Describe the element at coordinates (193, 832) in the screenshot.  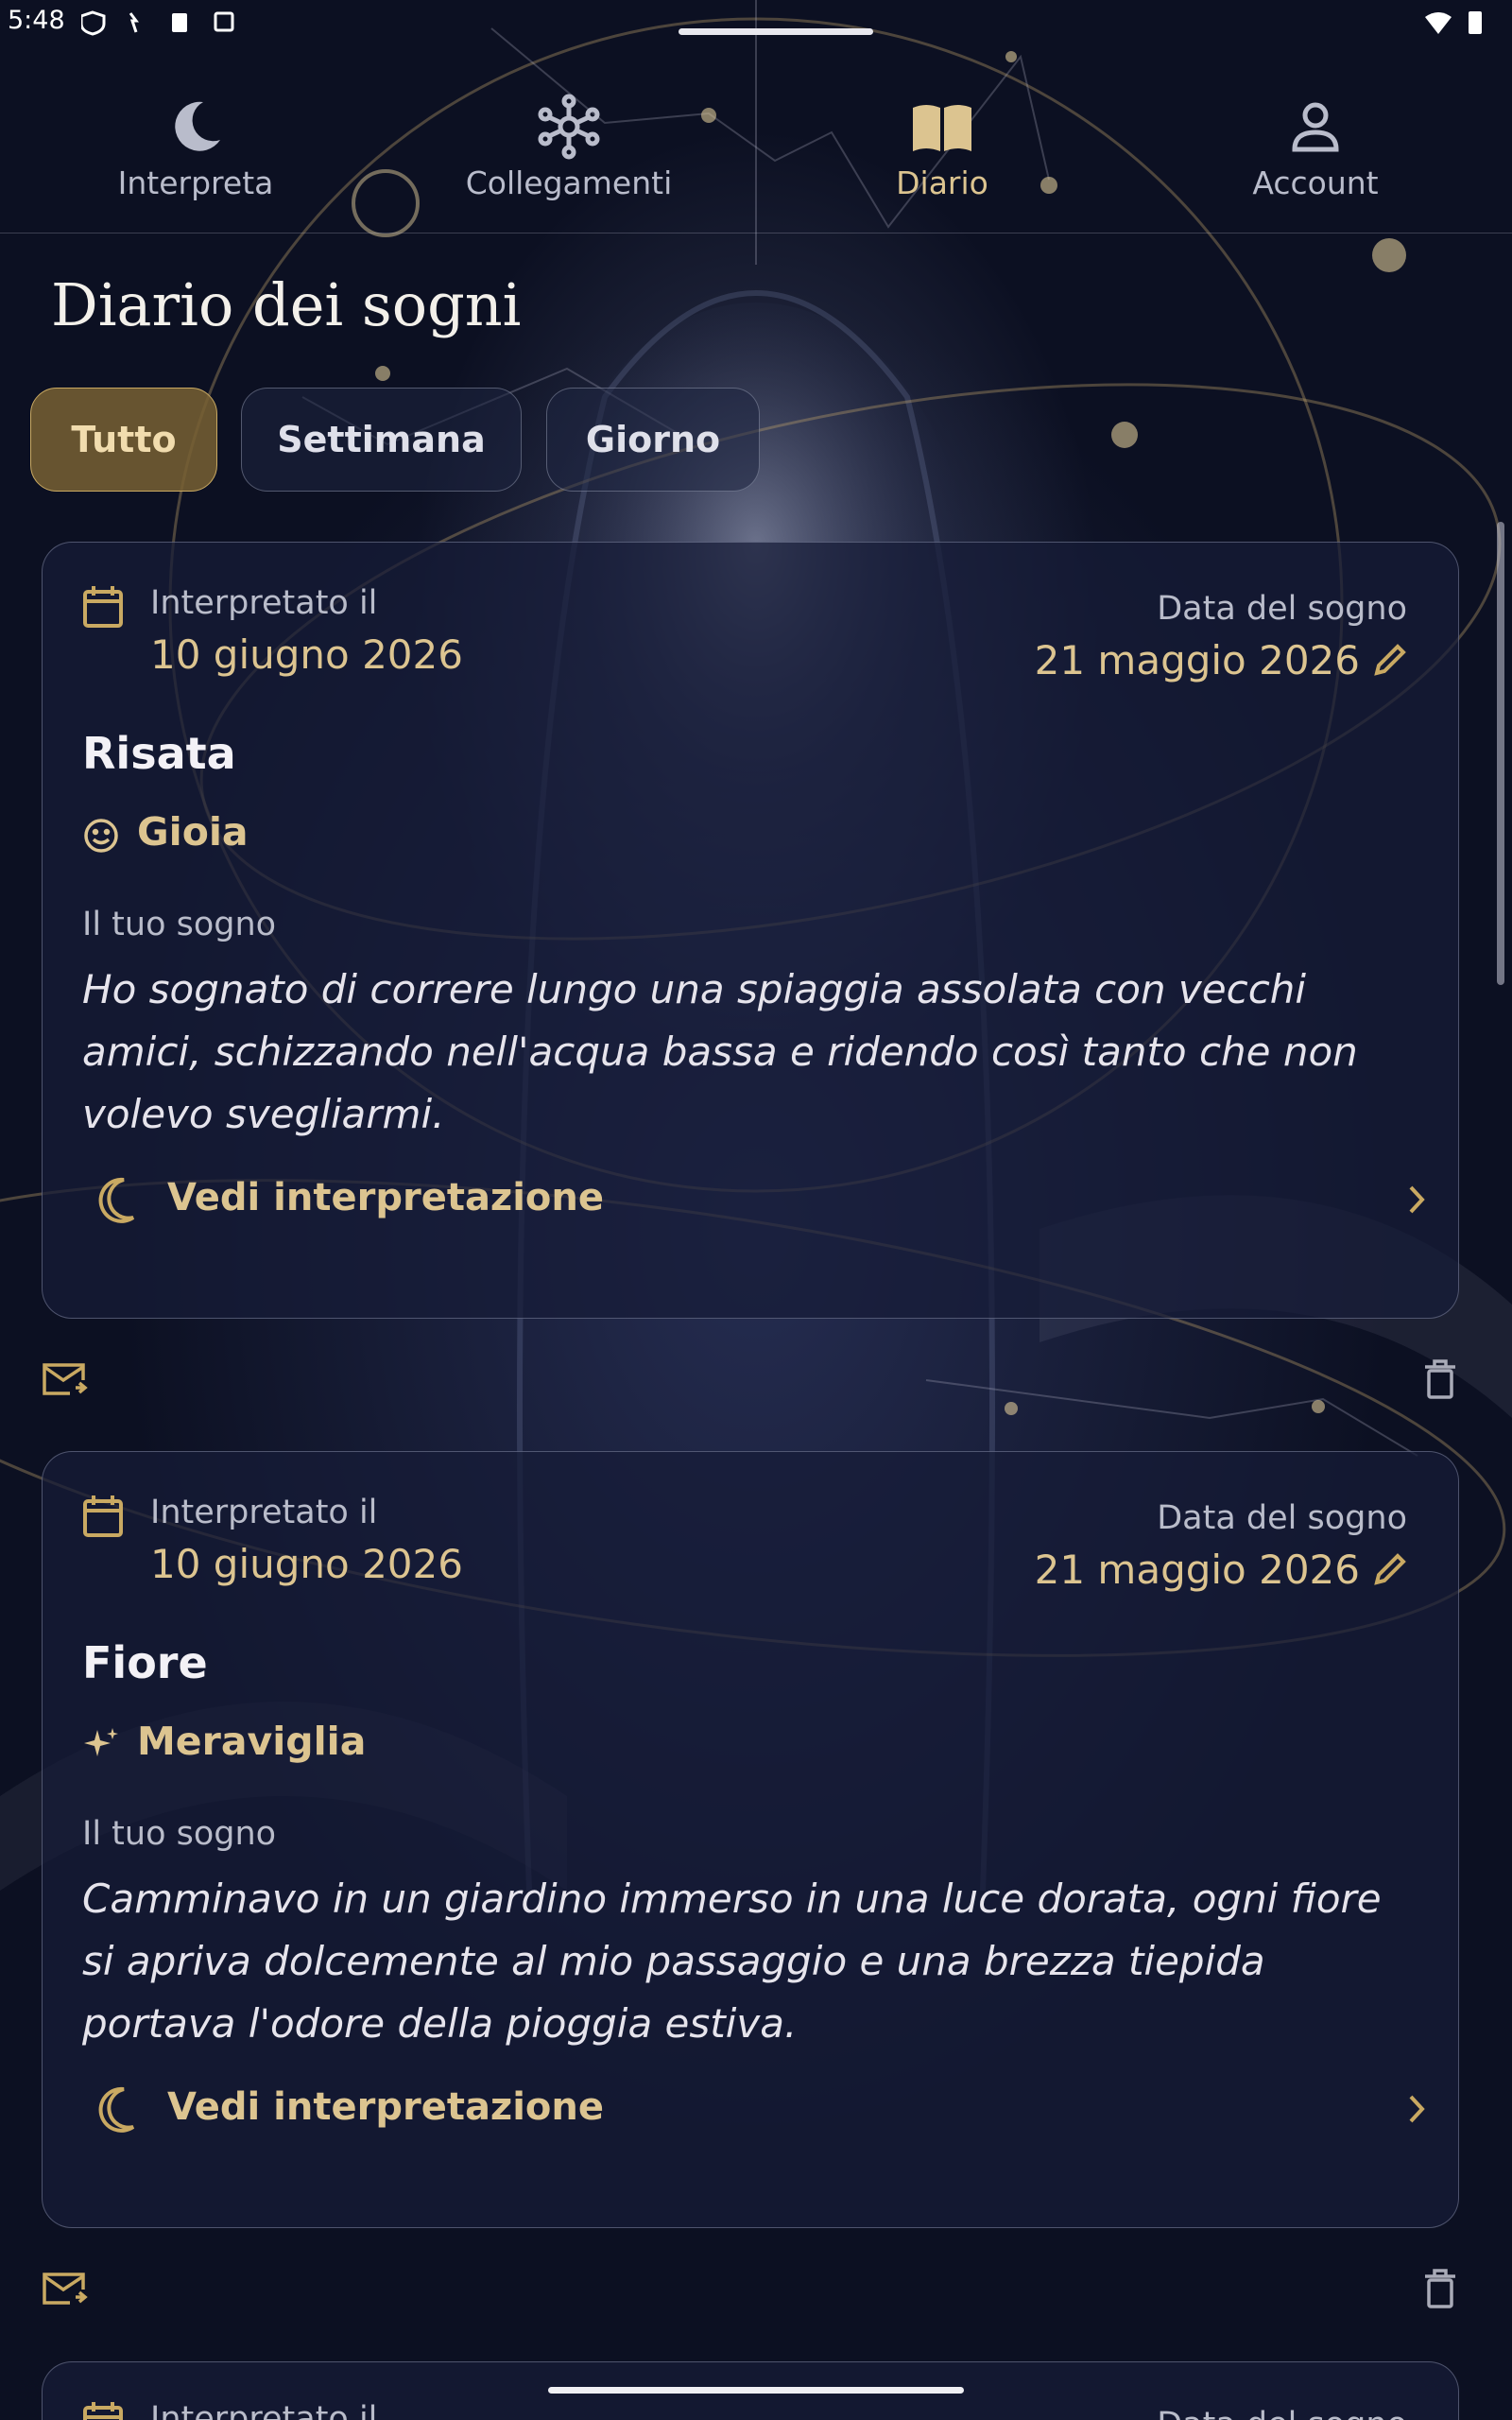
I see `emotion-label: Gioia` at that location.